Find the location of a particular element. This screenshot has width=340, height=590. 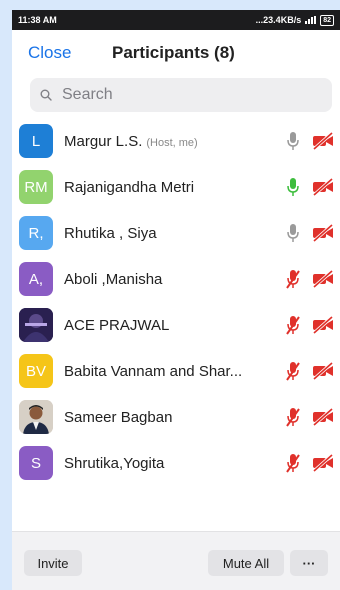

participant-row: ACE PRAJWAL is located at coordinates (176, 325).